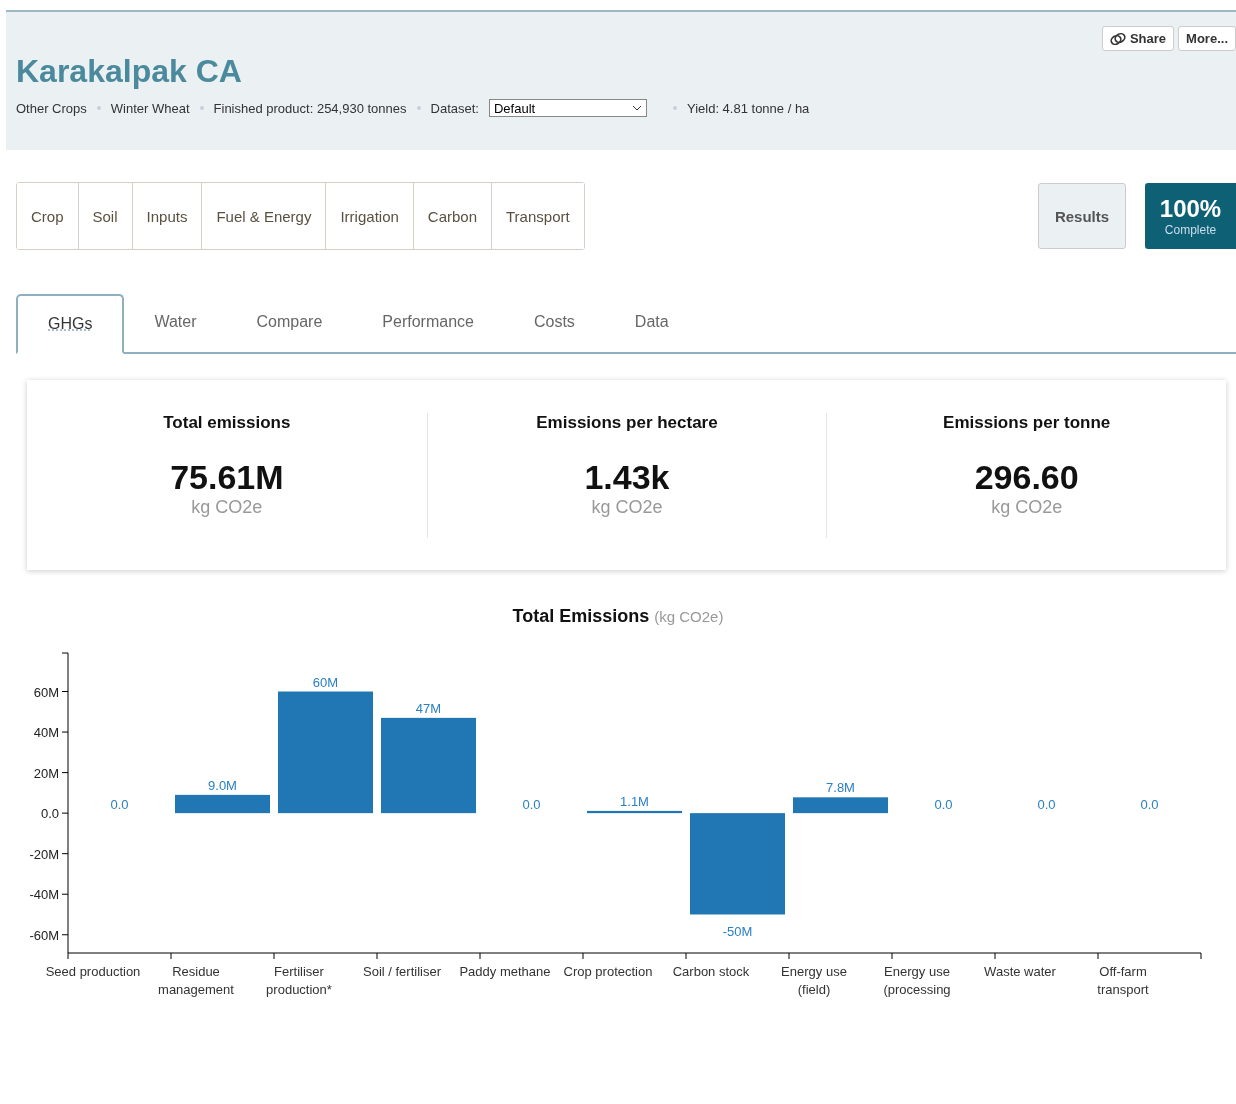  I want to click on chart-title: Total Emissions (kg CO2e), so click(618, 616).